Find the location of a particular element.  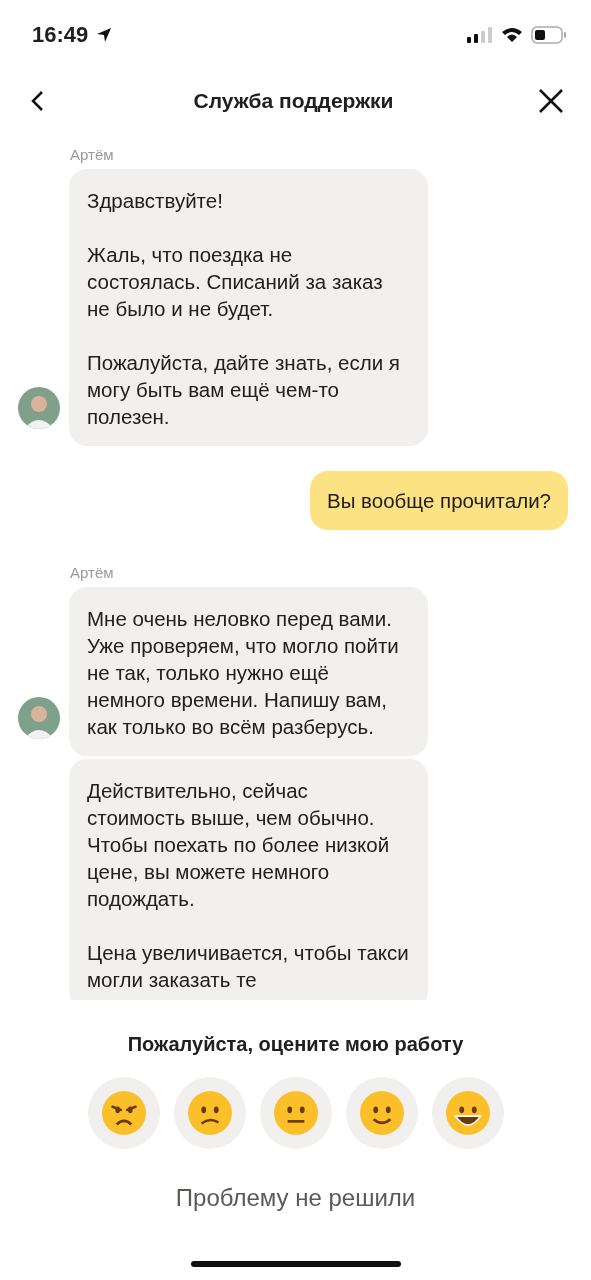

neutral-face-icon is located at coordinates (295, 1113).